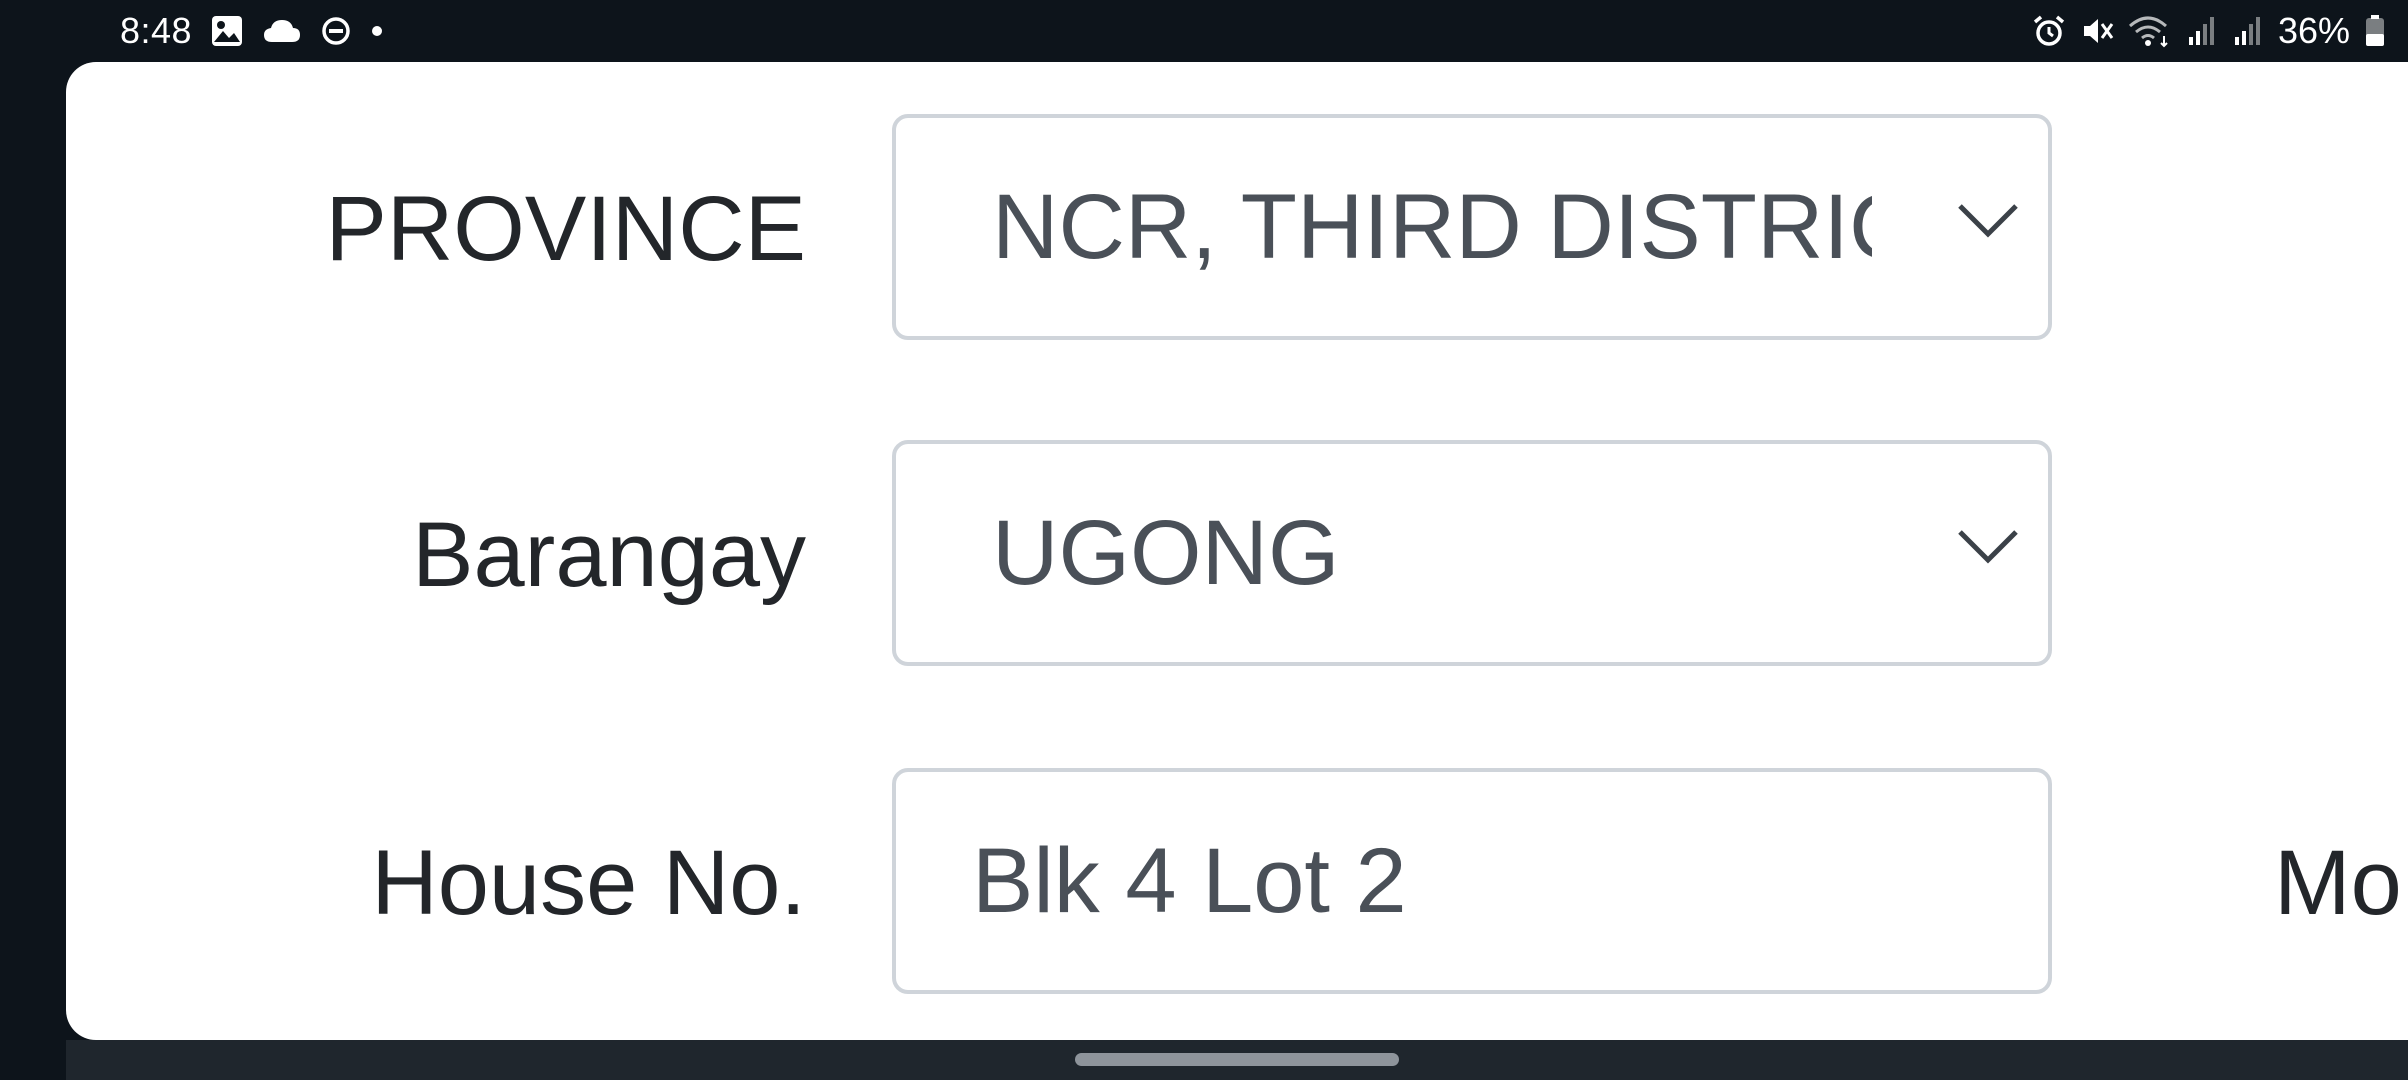  Describe the element at coordinates (2150, 31) in the screenshot. I see `wifi-icon` at that location.